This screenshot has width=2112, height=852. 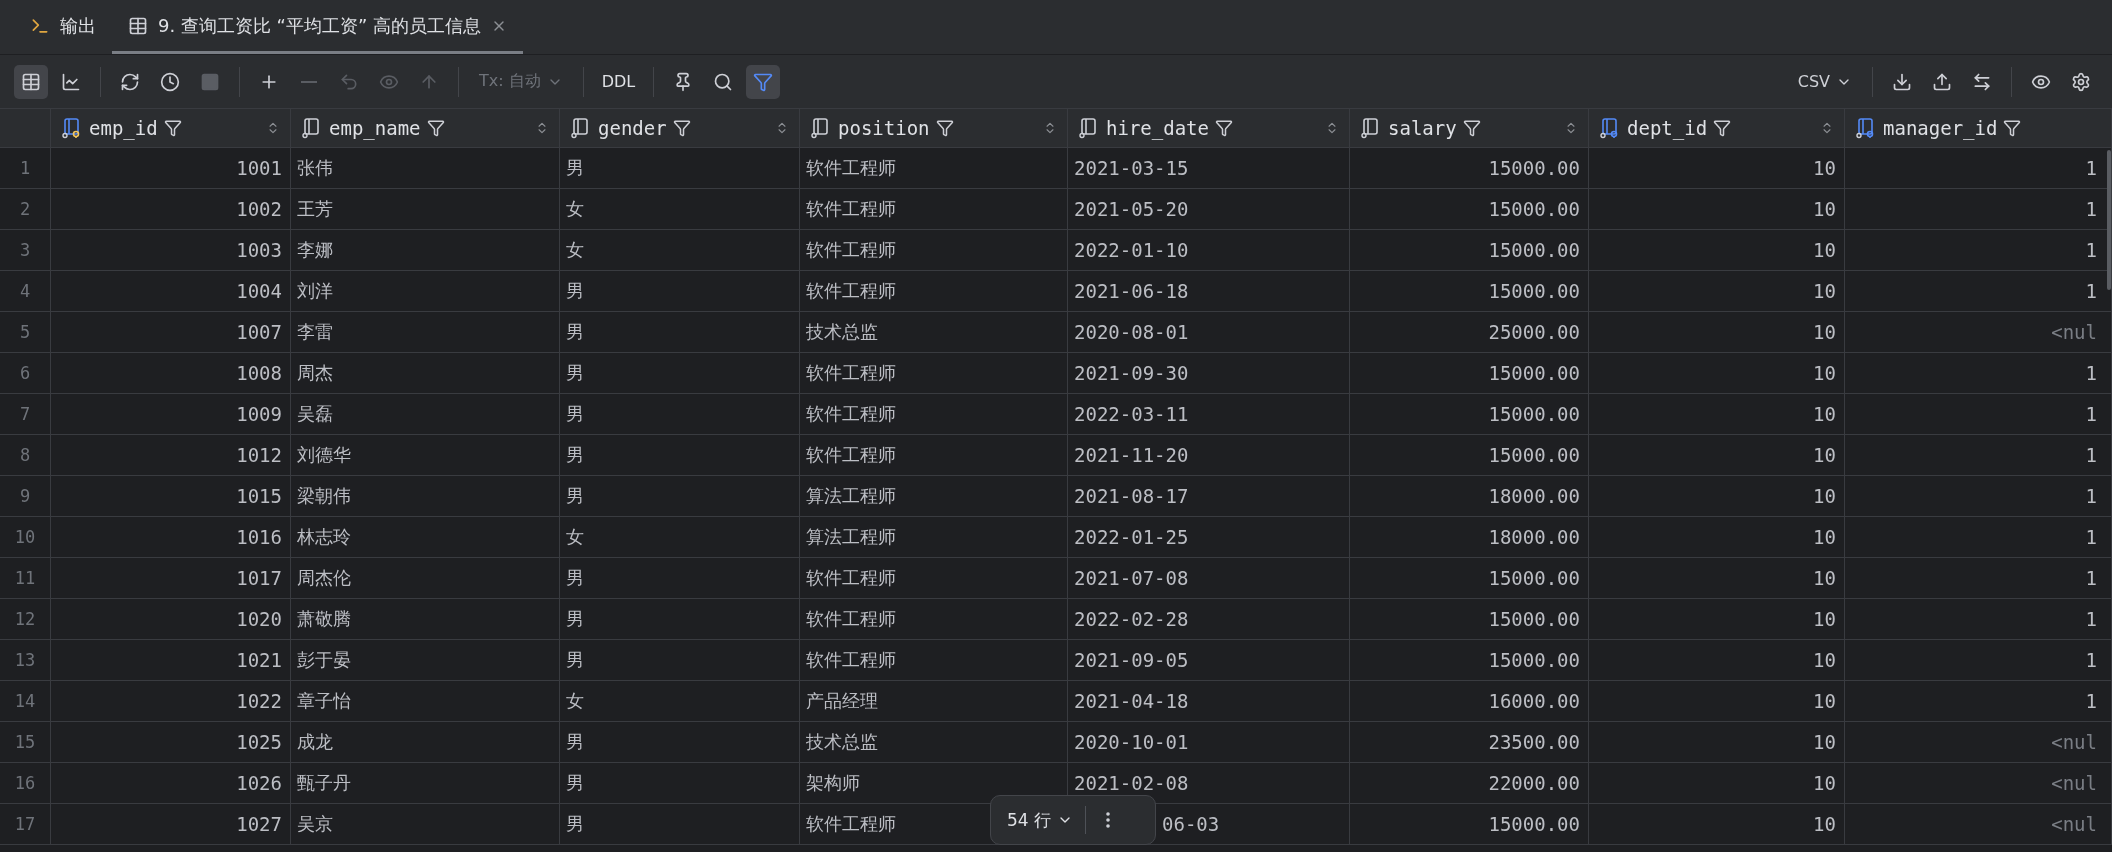 What do you see at coordinates (842, 701) in the screenshot?
I see `table-cell: 产品经理` at bounding box center [842, 701].